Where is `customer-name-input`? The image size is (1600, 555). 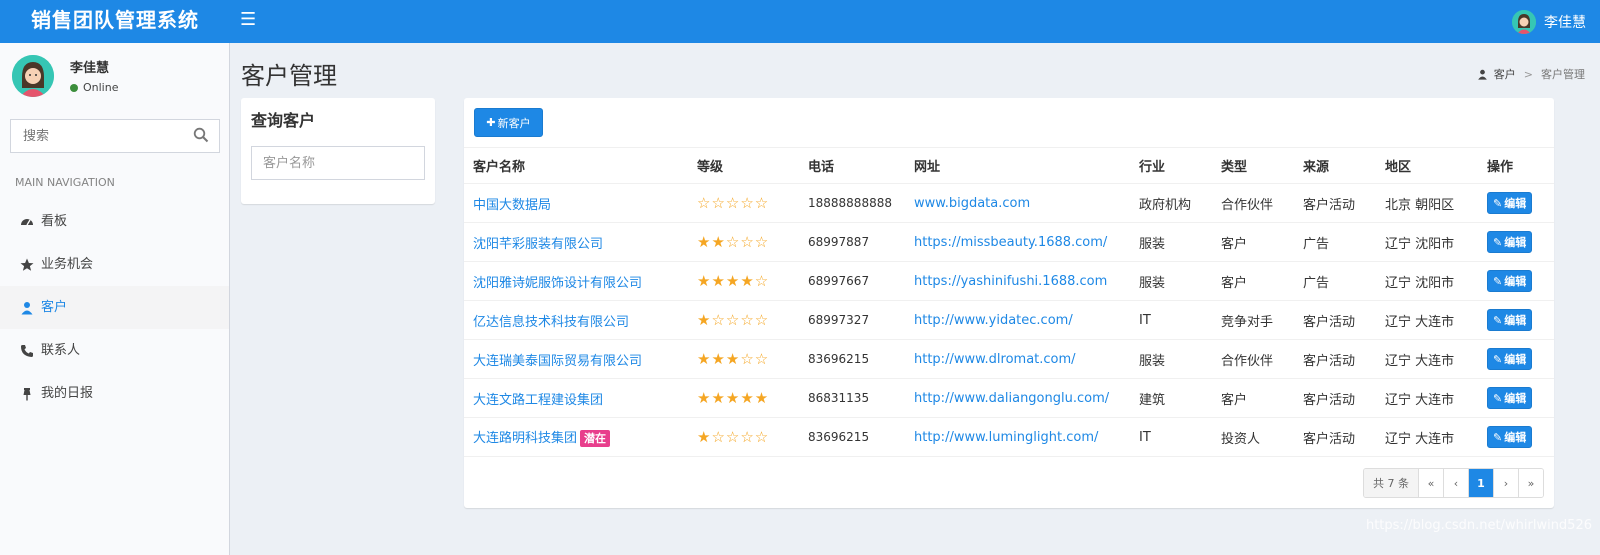 customer-name-input is located at coordinates (338, 163).